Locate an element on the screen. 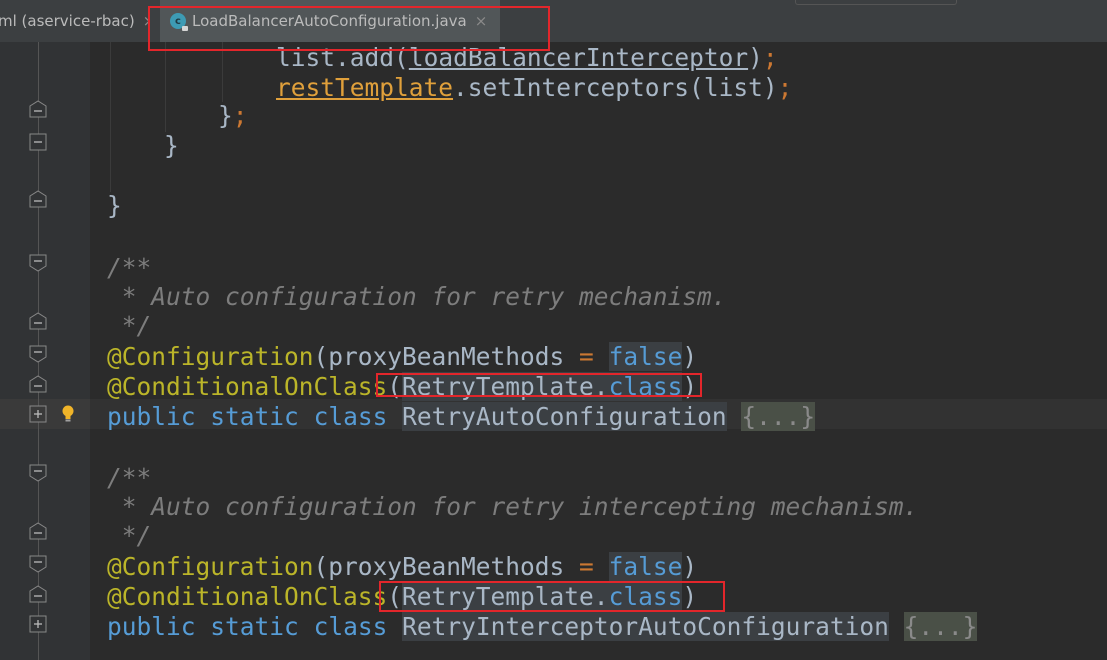  code-line-15: @Configuration(proxyBeanMethods = false) is located at coordinates (402, 567).